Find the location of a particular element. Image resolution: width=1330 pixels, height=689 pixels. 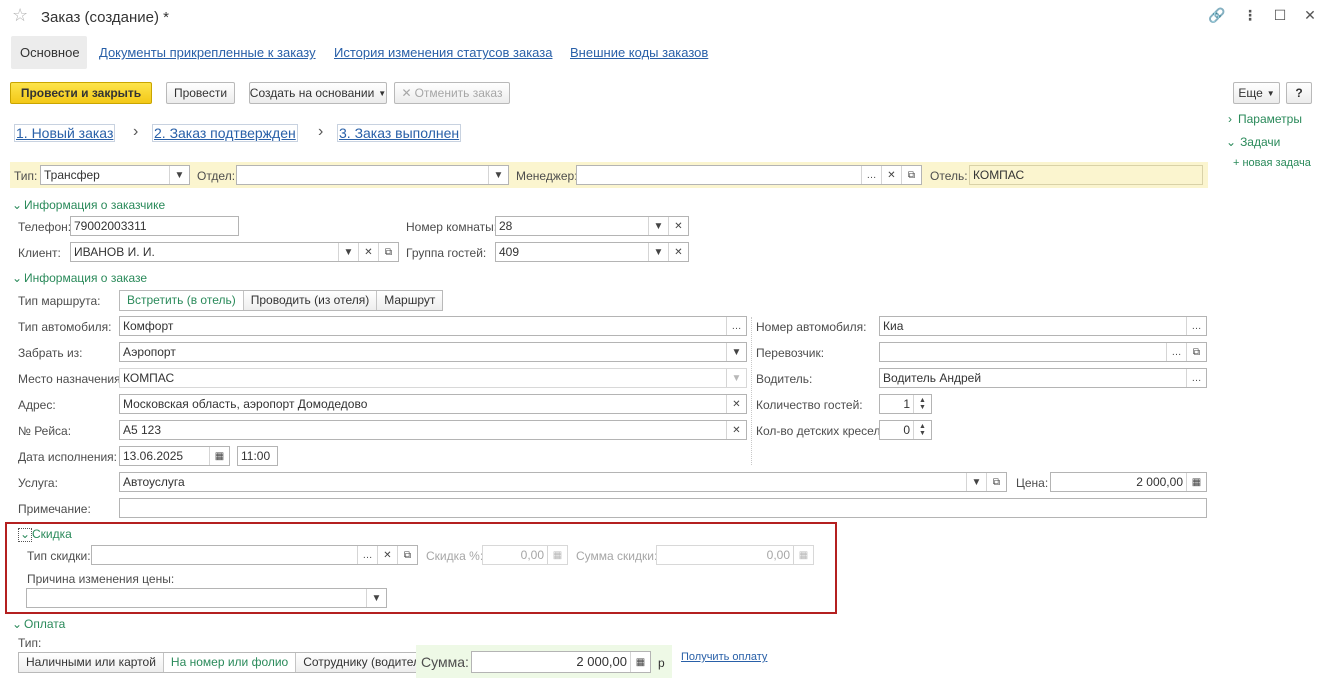

guests-stepper: 1 ▲ ▼ is located at coordinates (905, 404).